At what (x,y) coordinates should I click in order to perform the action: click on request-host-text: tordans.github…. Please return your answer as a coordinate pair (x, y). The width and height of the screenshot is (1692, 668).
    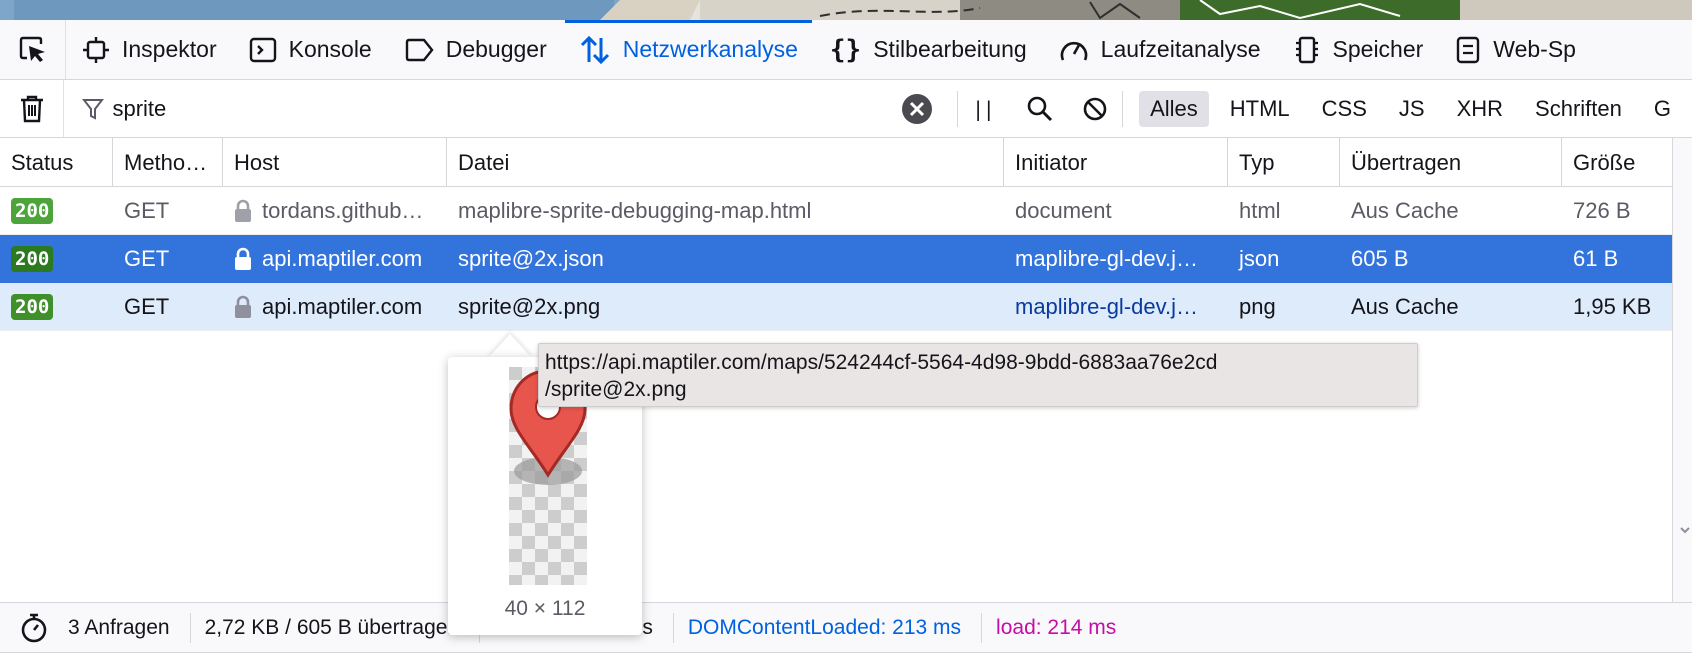
    Looking at the image, I should click on (343, 210).